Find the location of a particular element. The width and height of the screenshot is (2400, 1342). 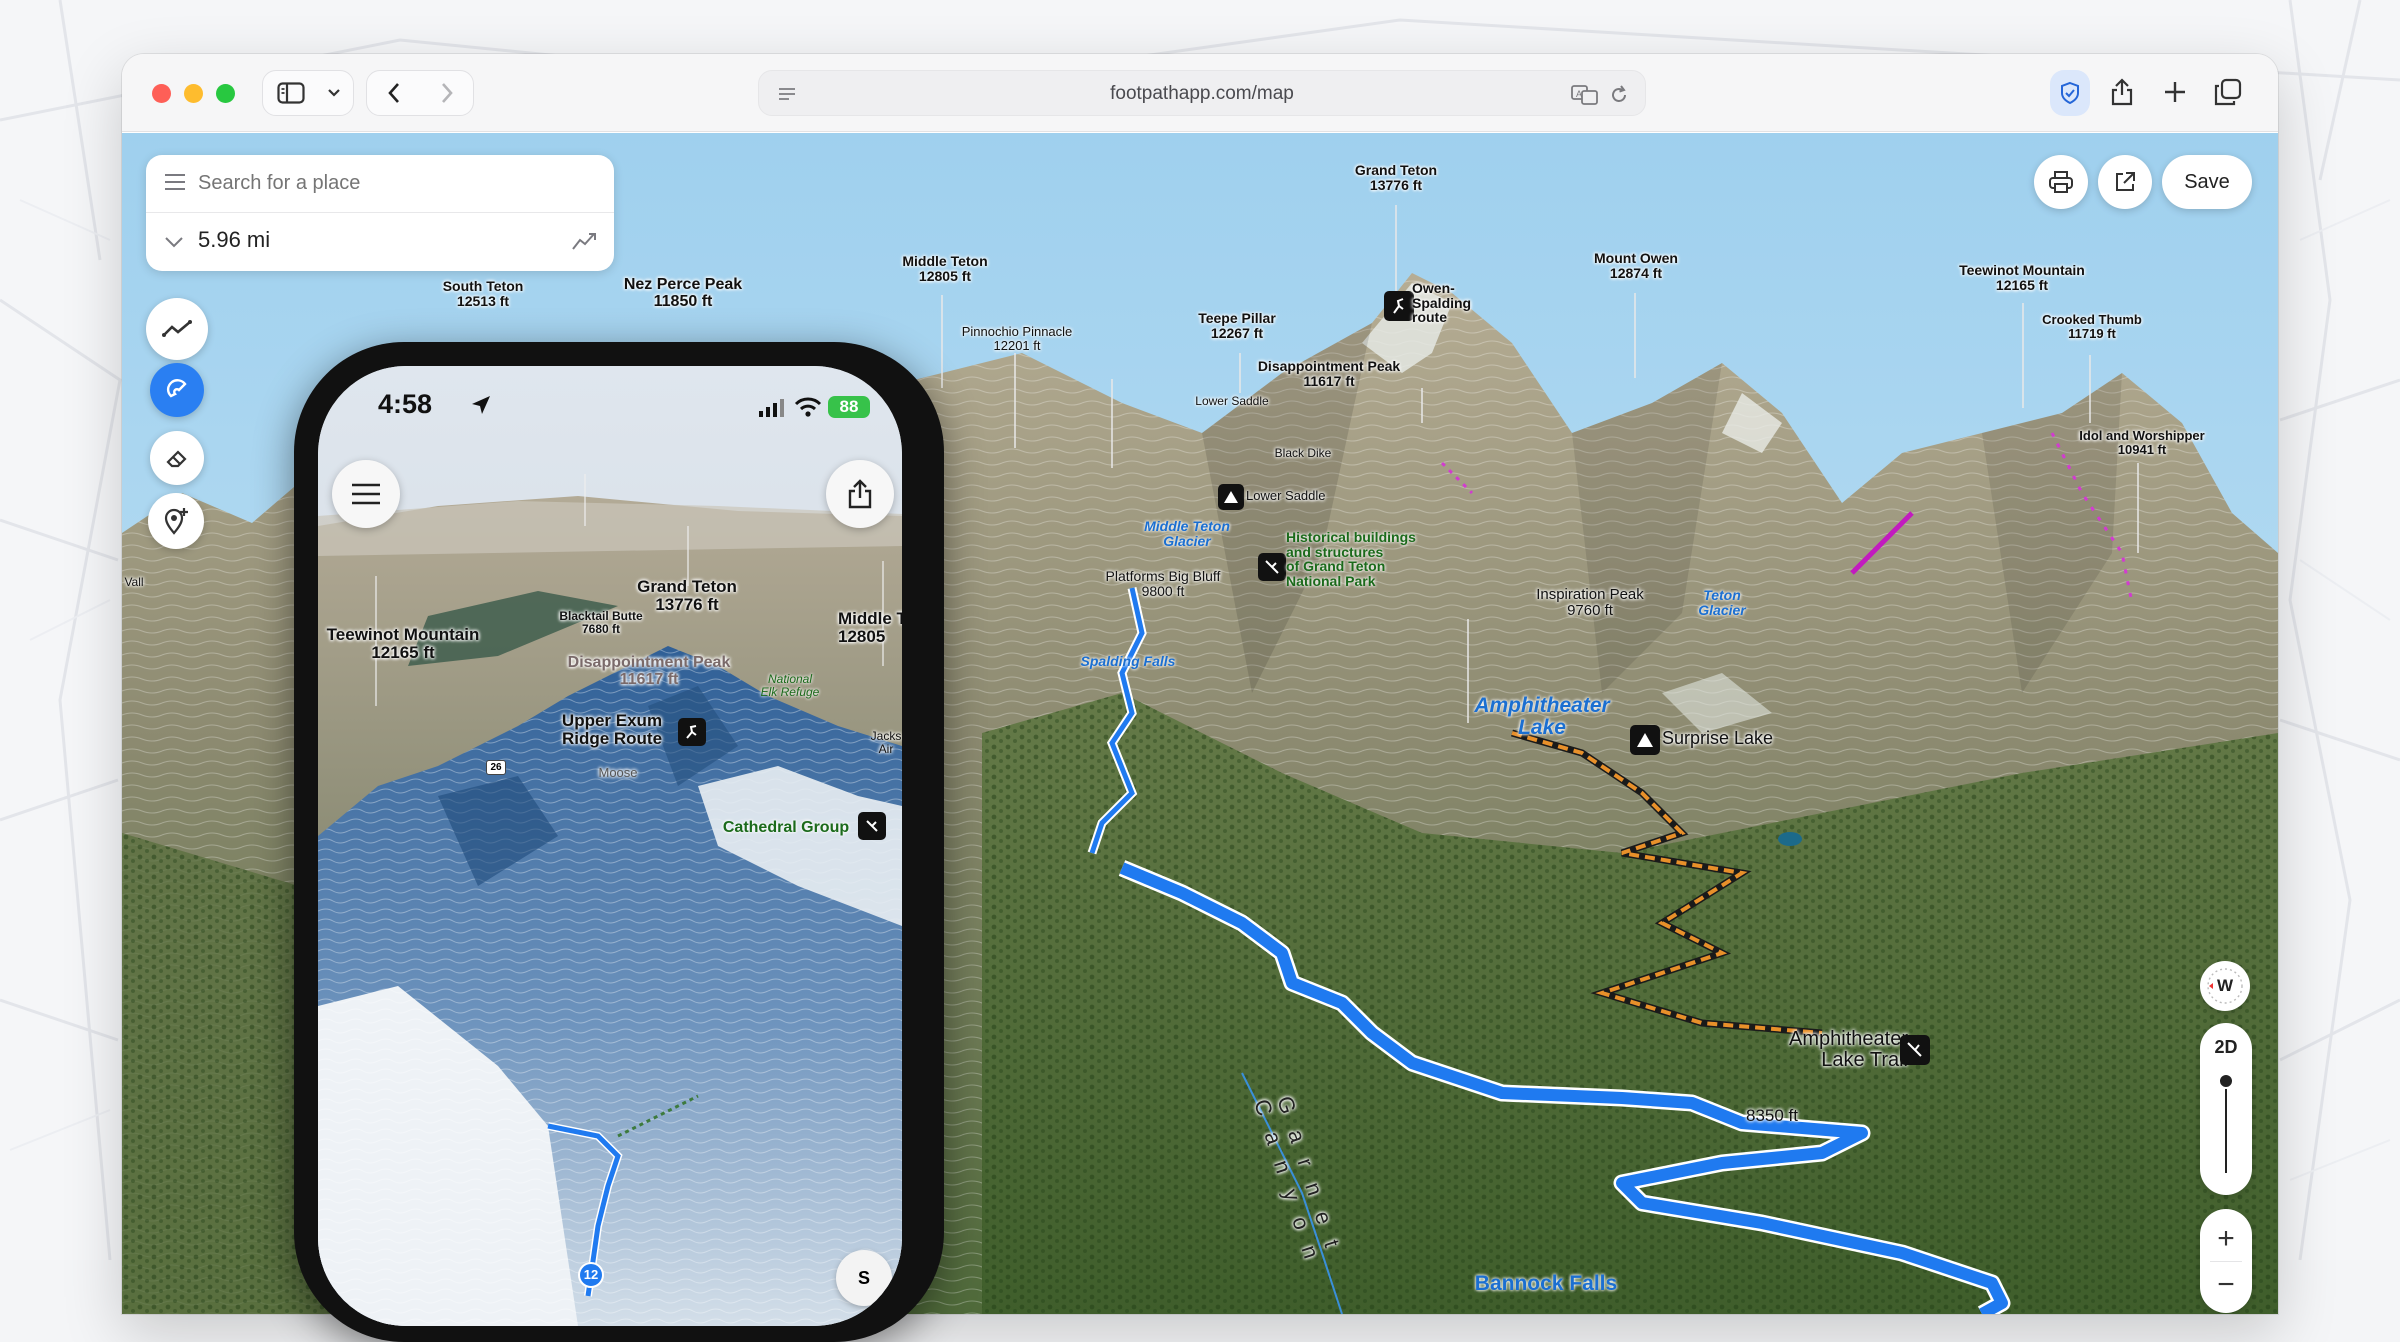

sidebar-icon is located at coordinates (291, 93).